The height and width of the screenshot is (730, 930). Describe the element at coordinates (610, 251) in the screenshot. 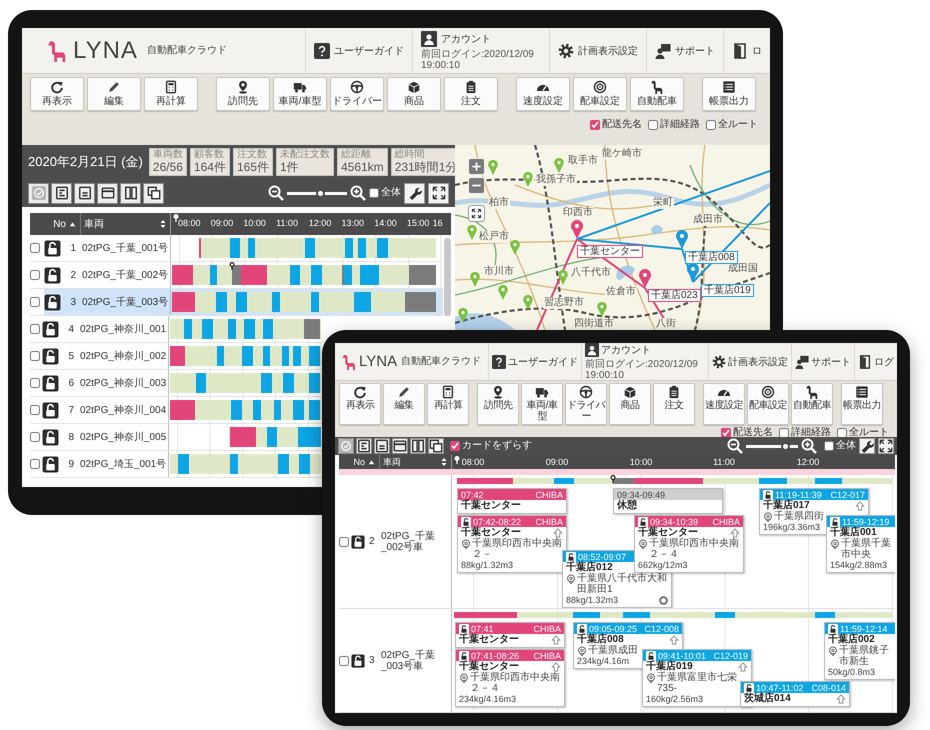

I see `stop-label: 千葉センター` at that location.